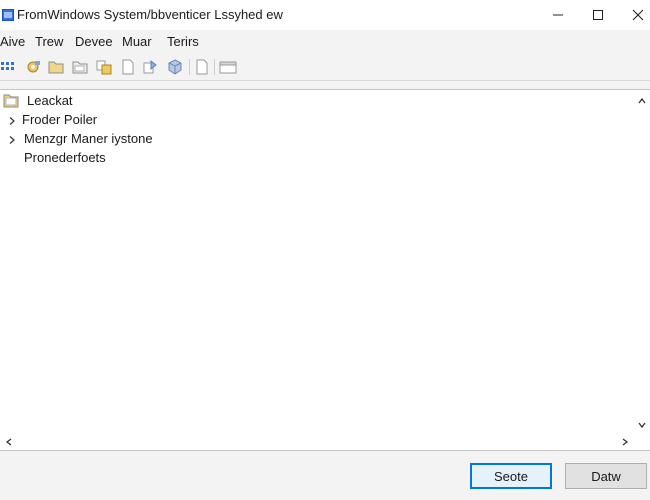  I want to click on export-icon, so click(151, 67).